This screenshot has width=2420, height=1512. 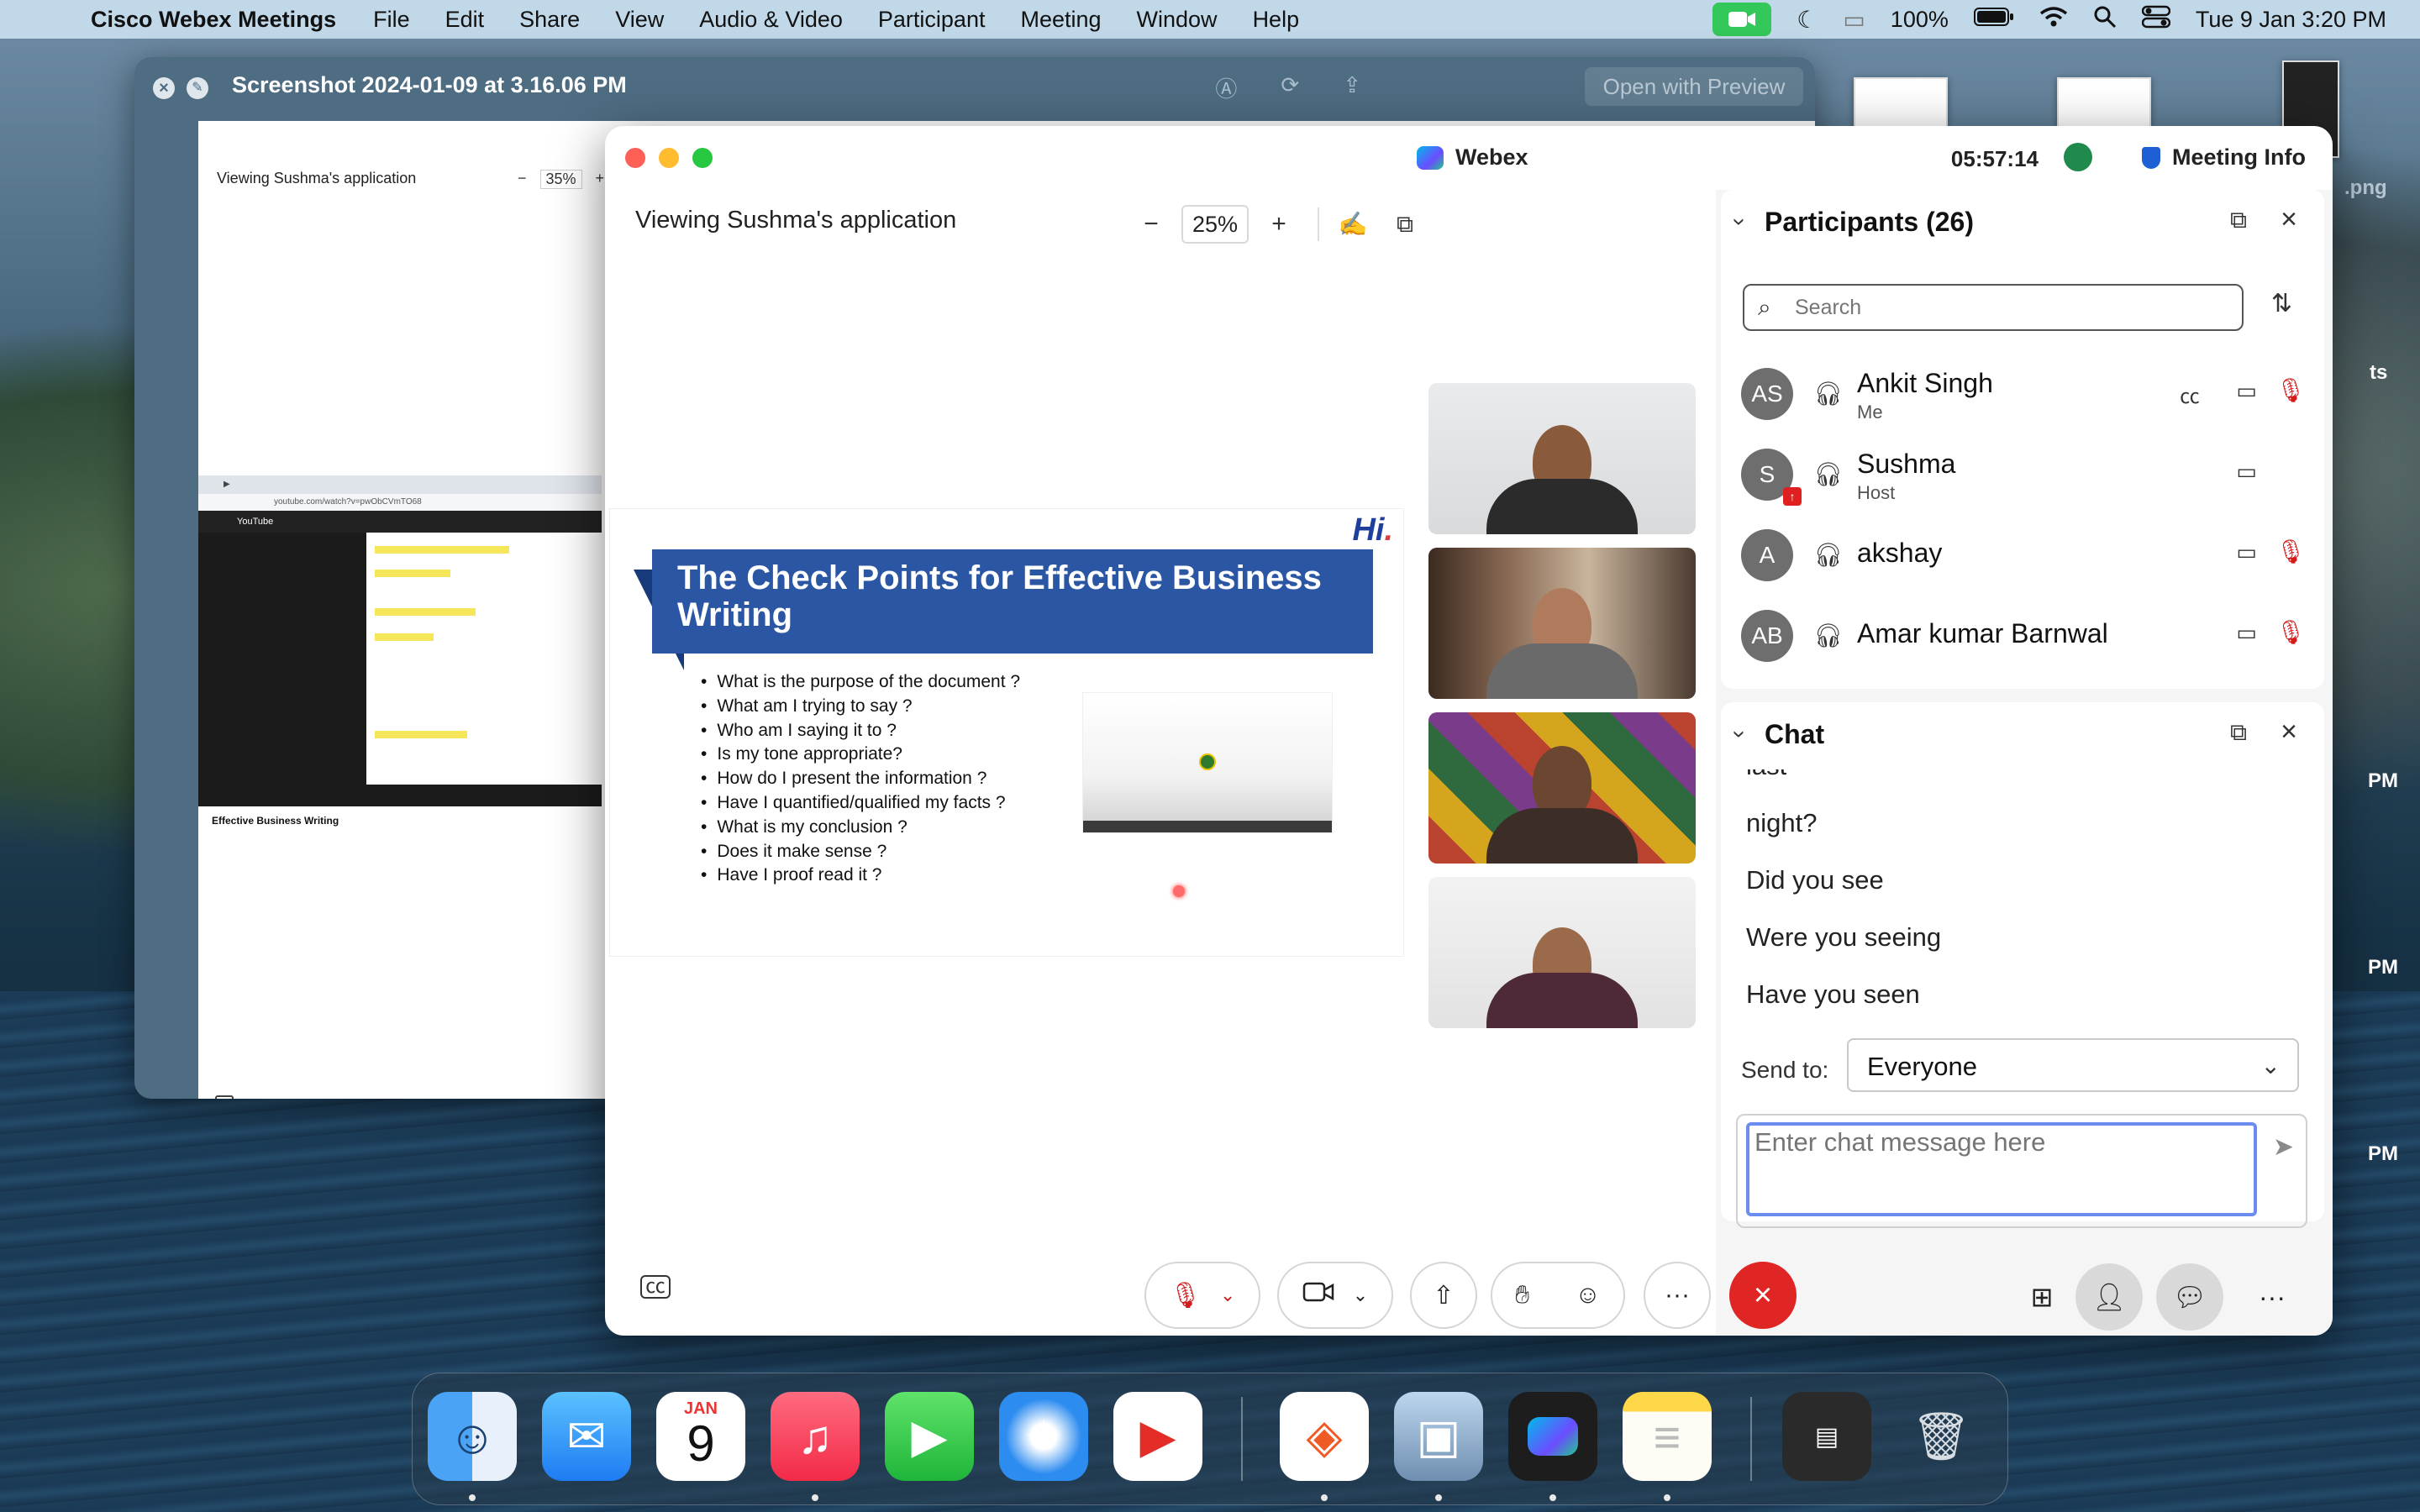 What do you see at coordinates (197, 88) in the screenshot?
I see `edit-icon: ✎` at bounding box center [197, 88].